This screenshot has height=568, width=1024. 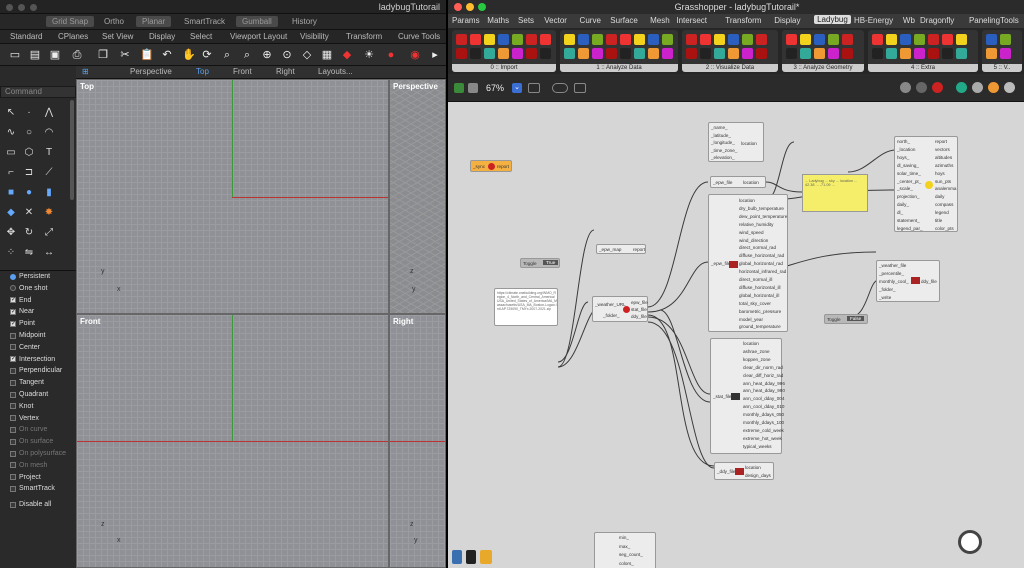 What do you see at coordinates (147, 55) in the screenshot?
I see `paste-icon: 📋` at bounding box center [147, 55].